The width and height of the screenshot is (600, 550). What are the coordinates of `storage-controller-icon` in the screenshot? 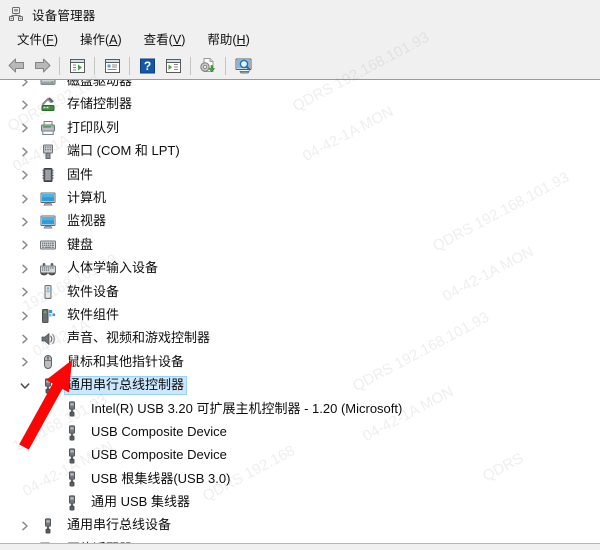 It's located at (48, 105).